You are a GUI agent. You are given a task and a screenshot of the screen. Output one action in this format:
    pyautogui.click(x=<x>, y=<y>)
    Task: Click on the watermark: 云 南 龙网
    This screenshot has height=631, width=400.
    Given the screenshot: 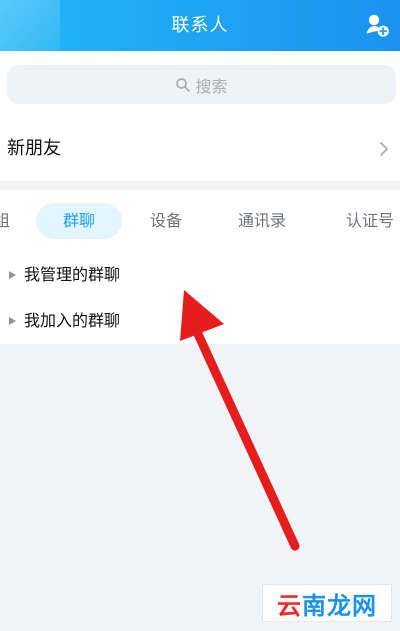 What is the action you would take?
    pyautogui.click(x=327, y=603)
    